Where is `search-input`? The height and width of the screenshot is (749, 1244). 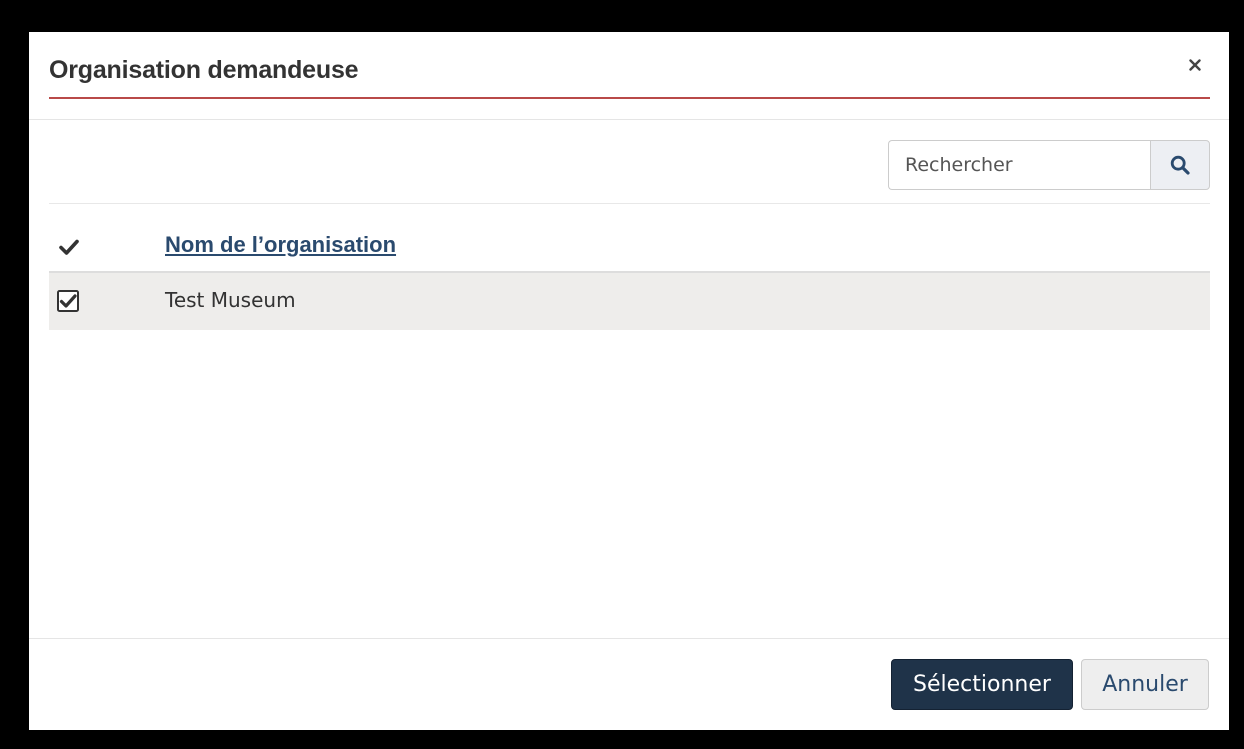
search-input is located at coordinates (1019, 165).